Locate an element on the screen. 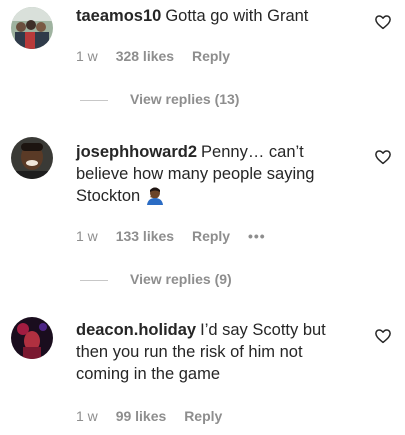 The width and height of the screenshot is (405, 435). username: taeamos10 is located at coordinates (118, 16).